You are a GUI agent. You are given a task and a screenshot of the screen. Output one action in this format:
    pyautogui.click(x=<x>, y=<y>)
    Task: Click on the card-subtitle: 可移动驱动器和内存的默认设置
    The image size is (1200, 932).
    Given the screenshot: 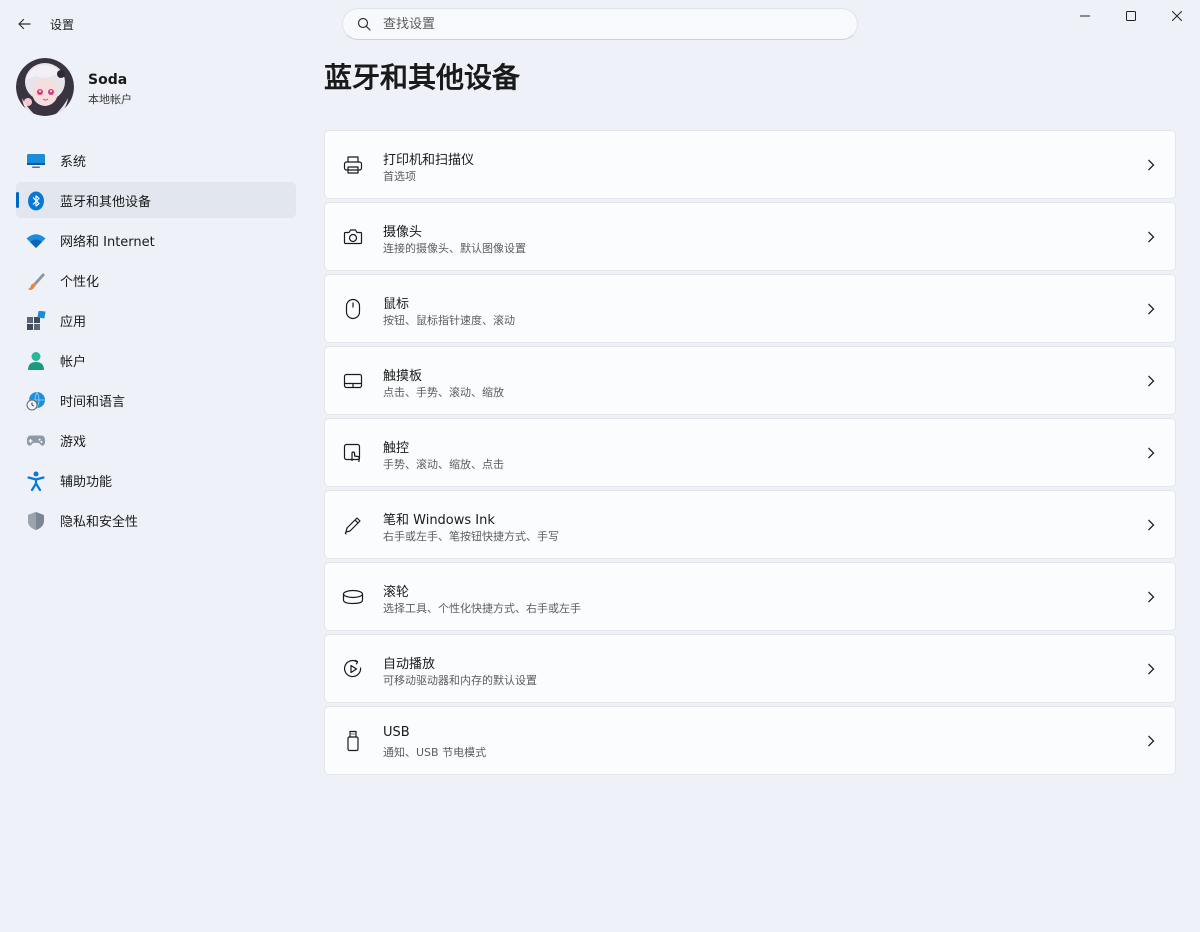 What is the action you would take?
    pyautogui.click(x=460, y=680)
    